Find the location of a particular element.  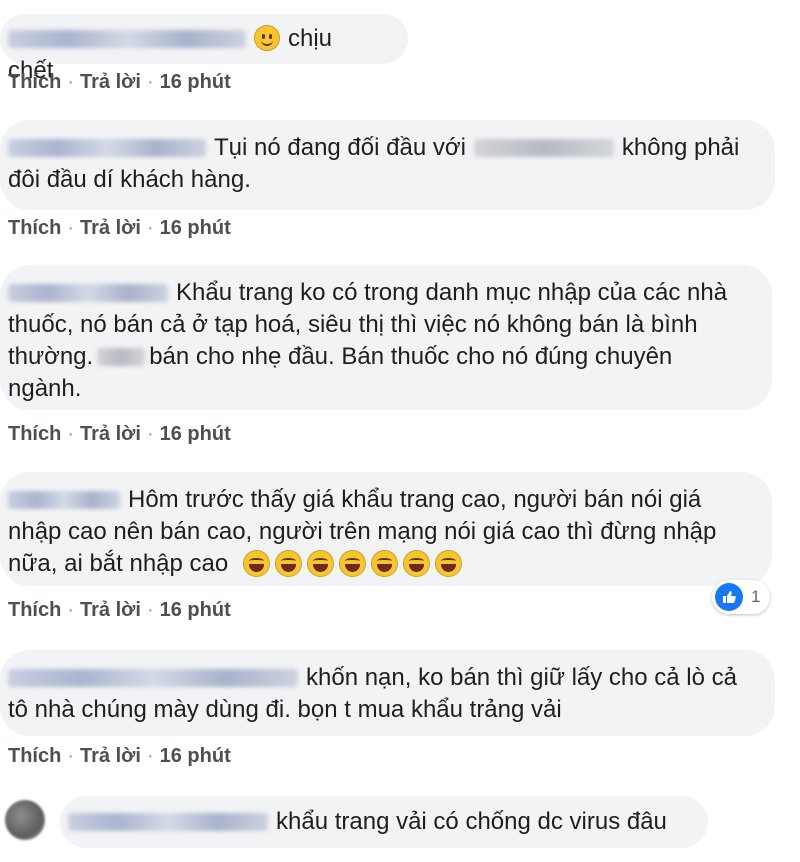

comment-text: khẩu trang vải có chống dc virus đâu is located at coordinates (471, 821).